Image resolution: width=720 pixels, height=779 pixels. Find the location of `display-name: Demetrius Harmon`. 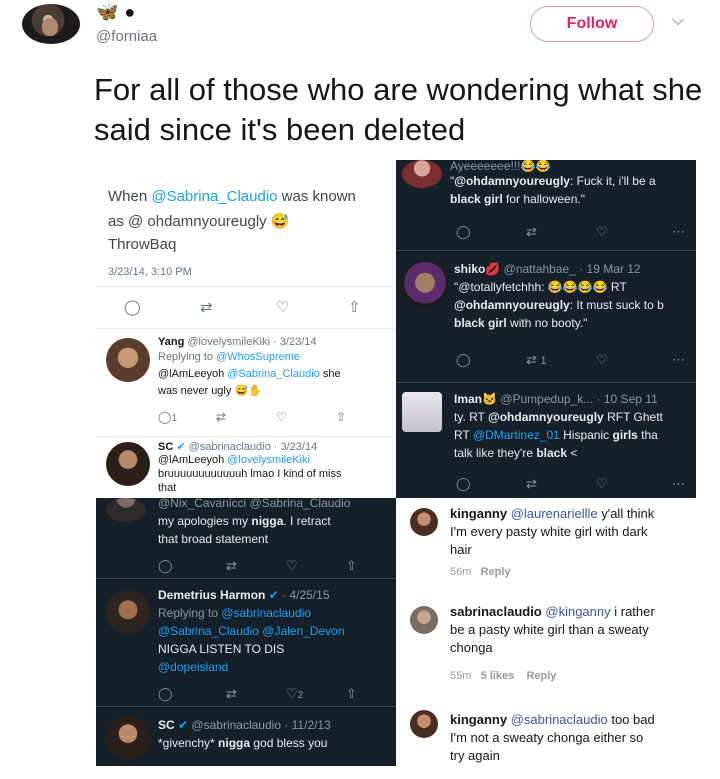

display-name: Demetrius Harmon is located at coordinates (211, 595).